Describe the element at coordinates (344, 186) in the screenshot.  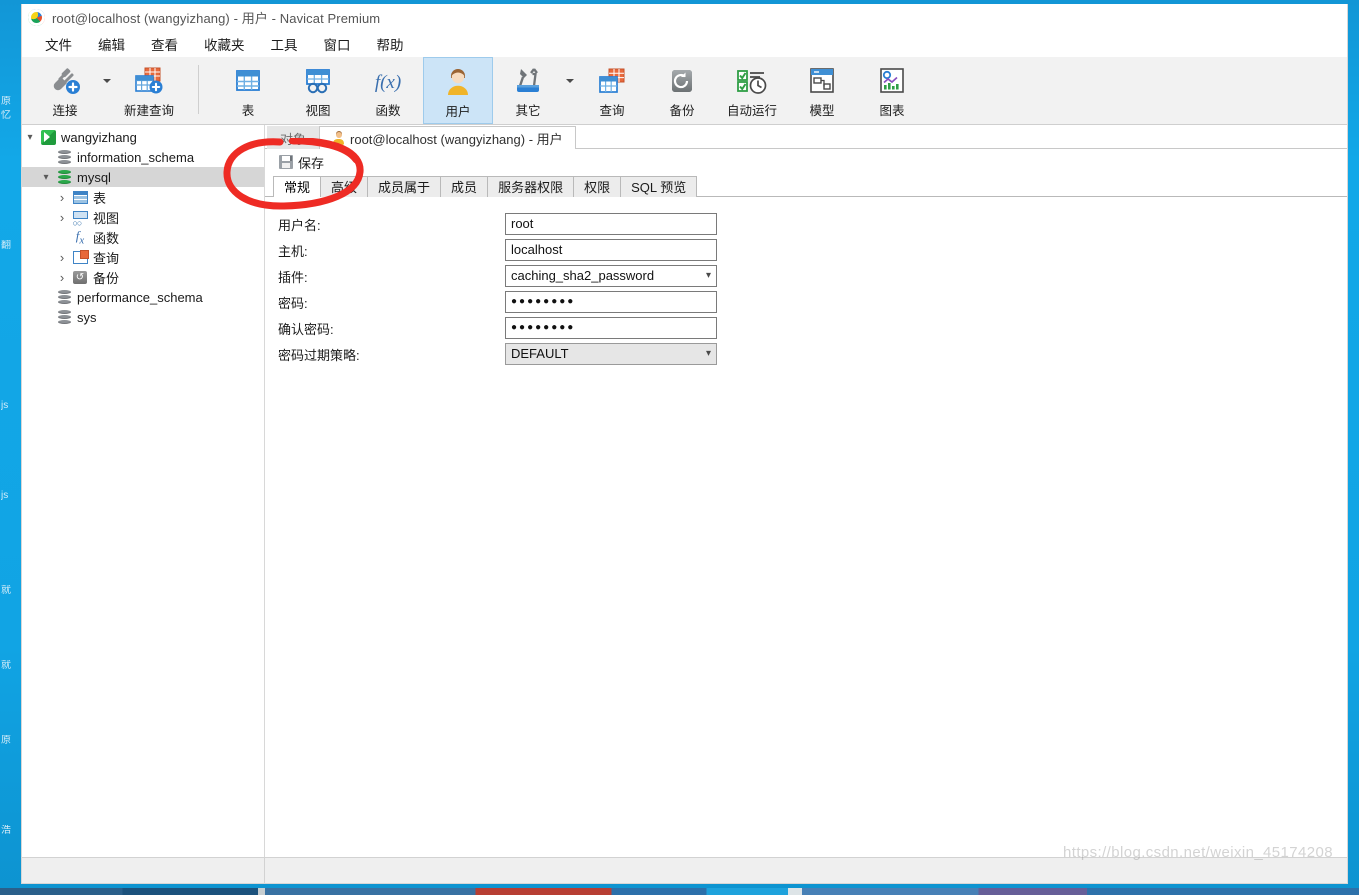
I see `sub-tab-advanced: 高级` at that location.